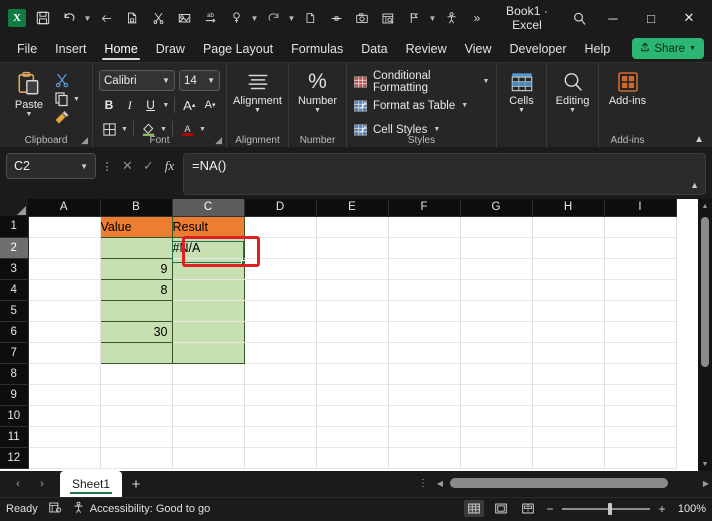 The width and height of the screenshot is (712, 521). I want to click on fill-color-caret-icon: ▼, so click(163, 129).